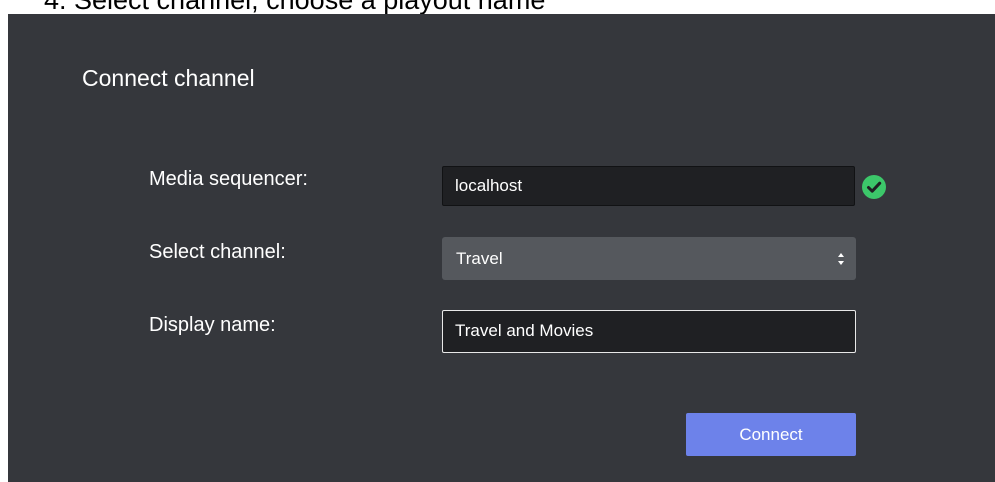 The height and width of the screenshot is (482, 995). Describe the element at coordinates (874, 187) in the screenshot. I see `check-circle-icon` at that location.